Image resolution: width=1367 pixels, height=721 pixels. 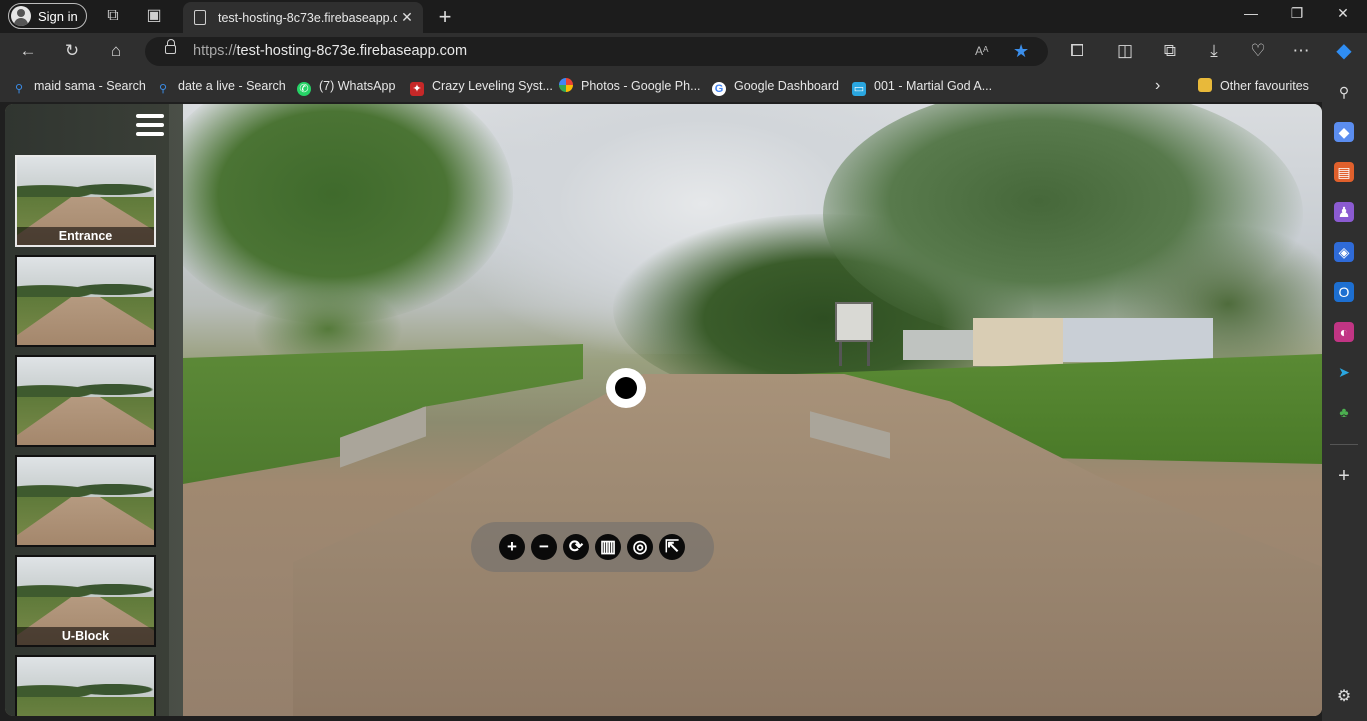 I want to click on add-icon: +, so click(x=1344, y=476).